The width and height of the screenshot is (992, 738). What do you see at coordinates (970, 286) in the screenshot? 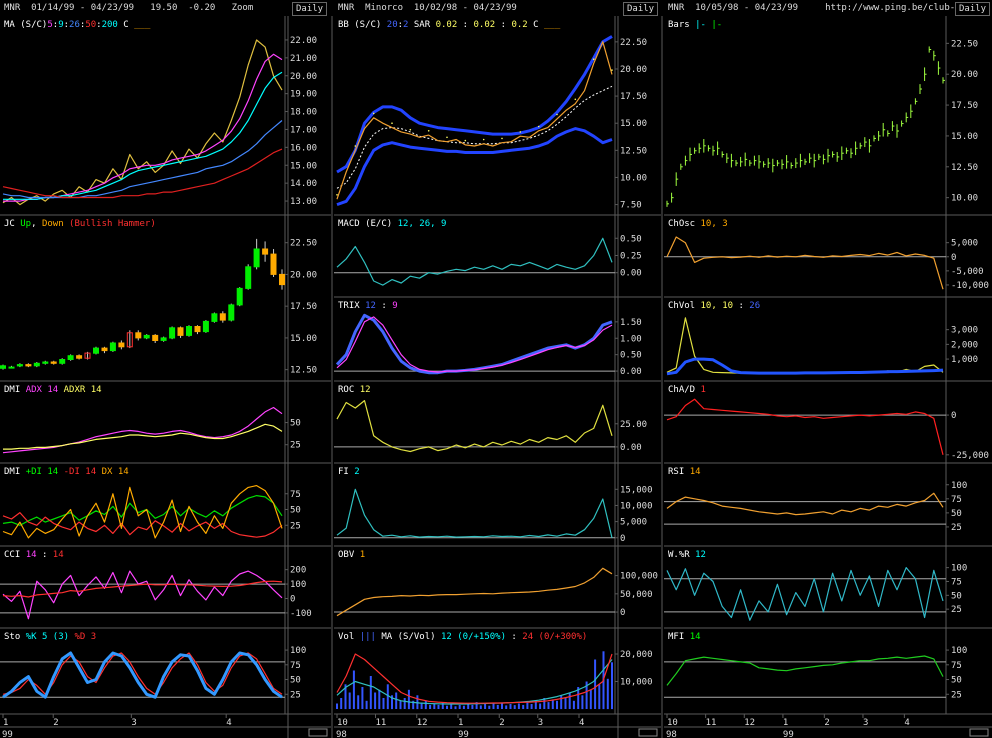
I see `y-tick-label: -10,000` at bounding box center [970, 286].